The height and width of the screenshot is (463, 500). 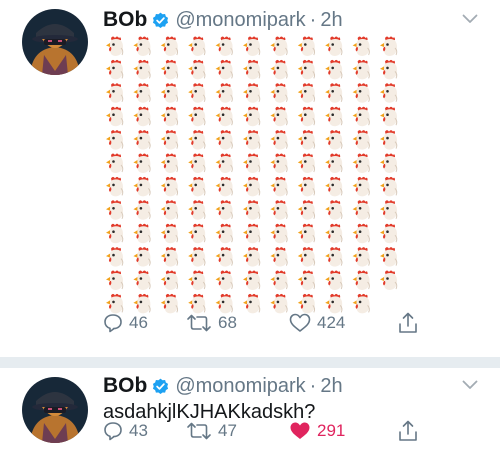 I want to click on like-count: 291, so click(x=331, y=430).